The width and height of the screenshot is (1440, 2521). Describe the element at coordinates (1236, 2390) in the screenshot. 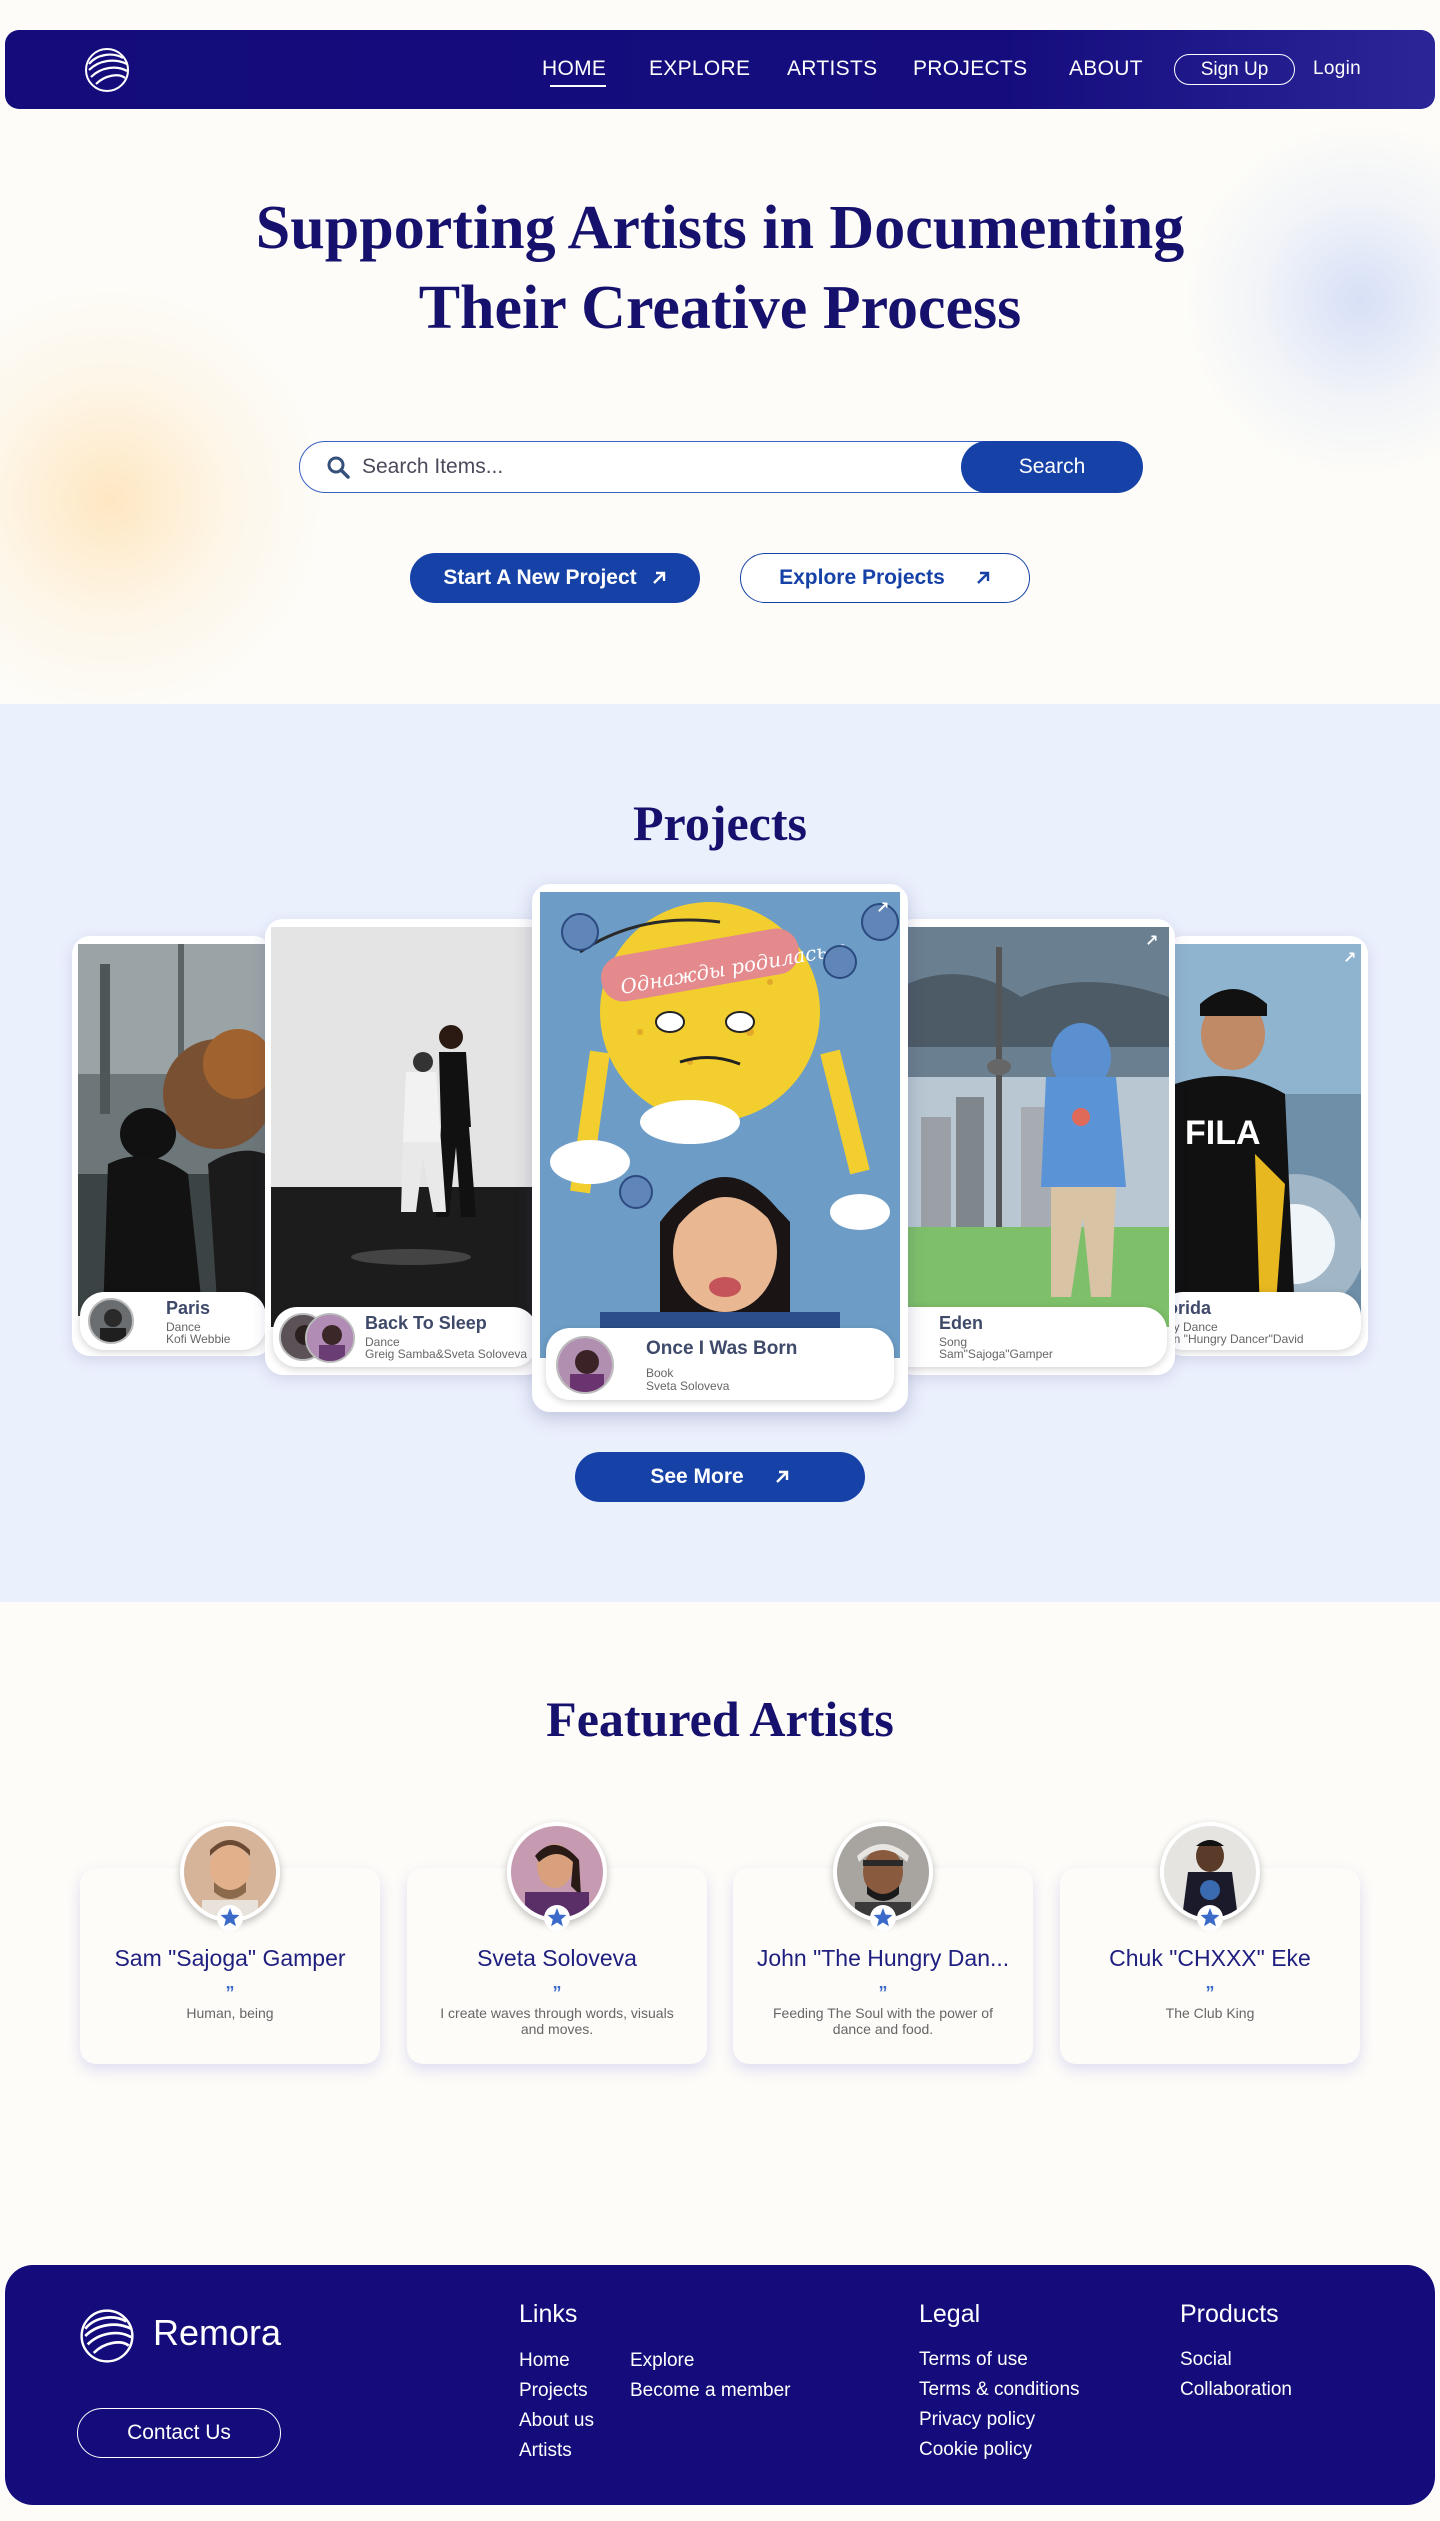

I see `footer-link-collaboration: Collaboration` at that location.